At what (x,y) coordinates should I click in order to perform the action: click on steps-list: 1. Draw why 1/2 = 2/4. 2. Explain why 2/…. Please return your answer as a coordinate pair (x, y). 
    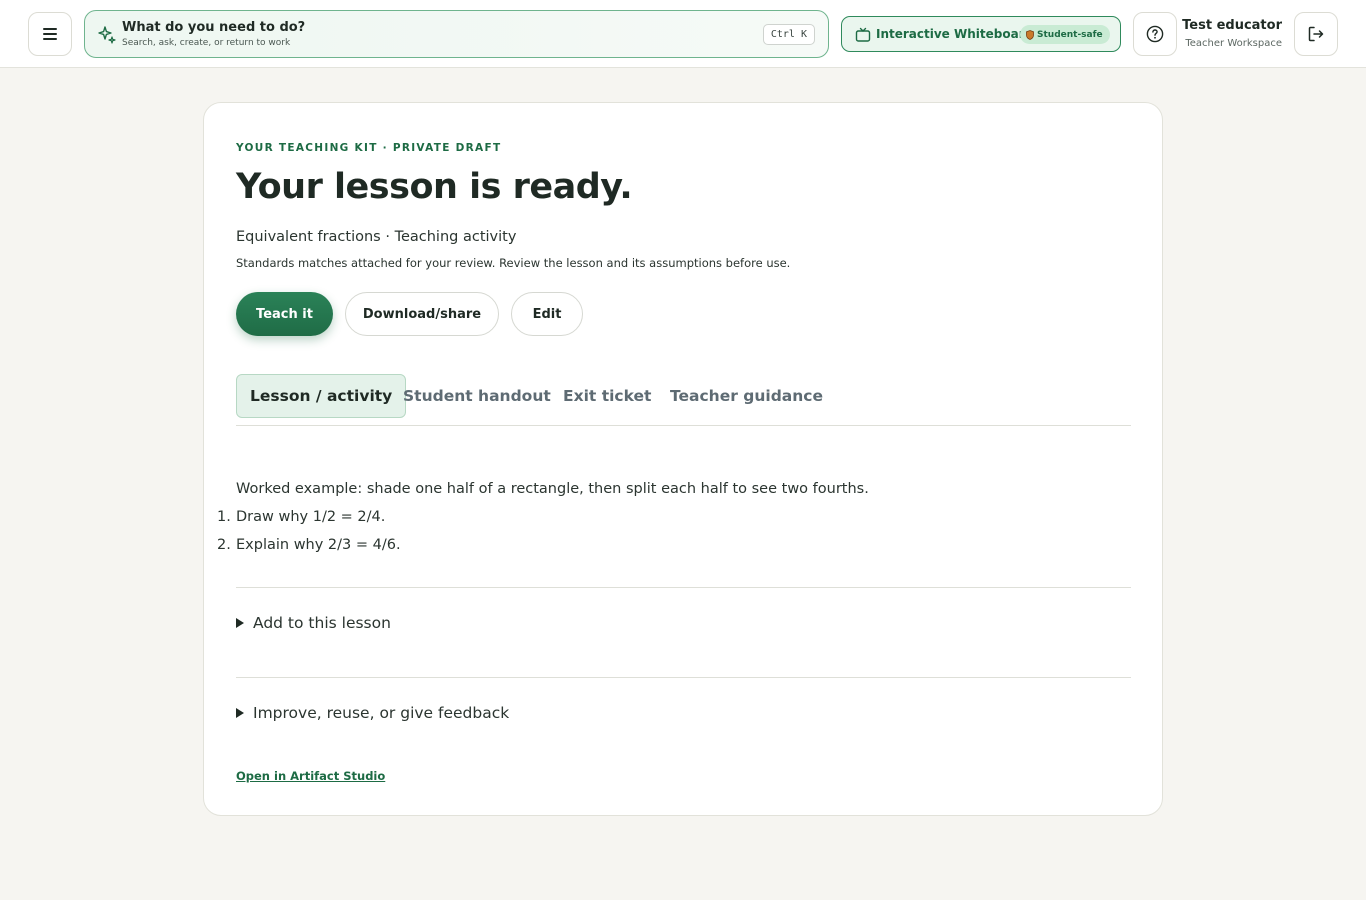
    Looking at the image, I should click on (674, 531).